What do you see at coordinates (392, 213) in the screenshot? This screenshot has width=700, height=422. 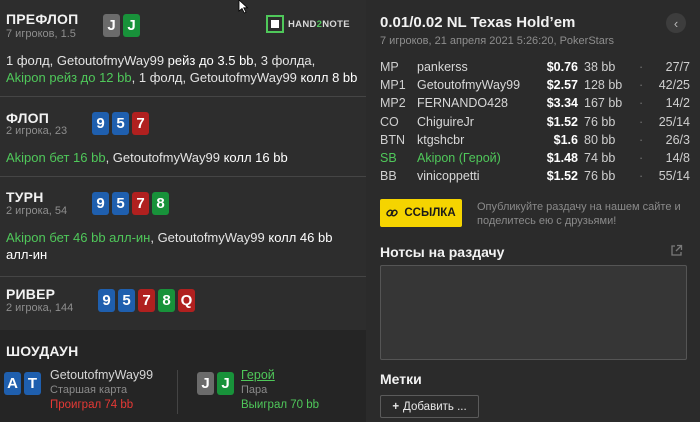 I see `link-icon` at bounding box center [392, 213].